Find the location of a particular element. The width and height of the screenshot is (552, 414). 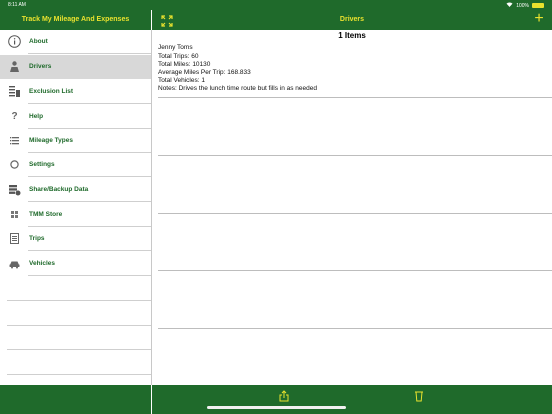

battery-icon is located at coordinates (538, 5).